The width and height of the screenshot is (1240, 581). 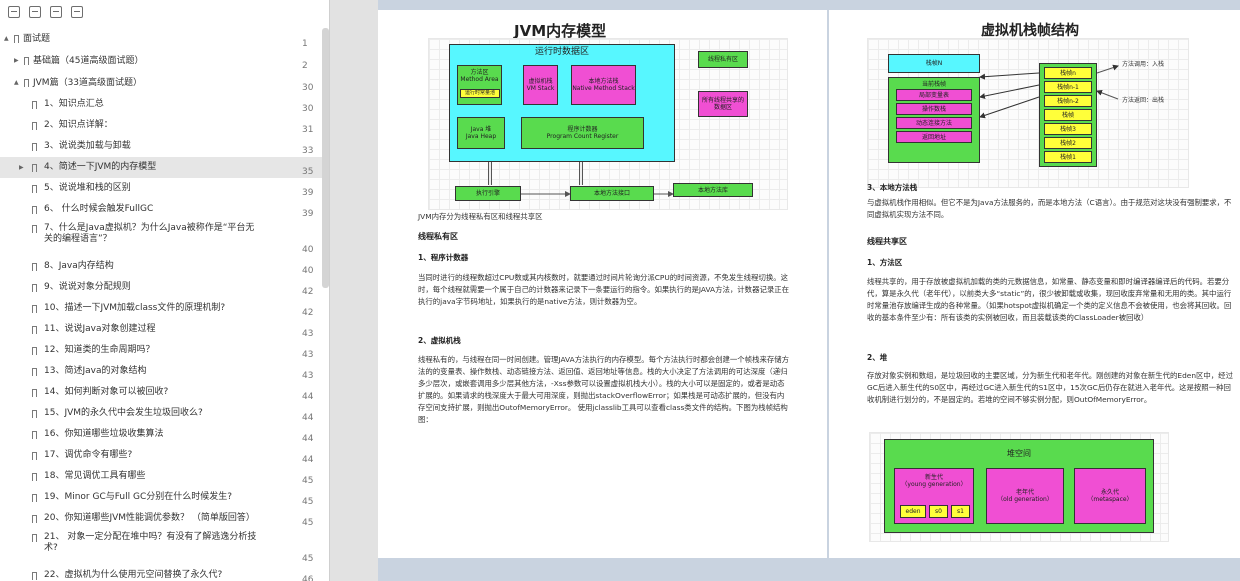 I want to click on native-interface-box: 本地方法接口, so click(x=612, y=193).